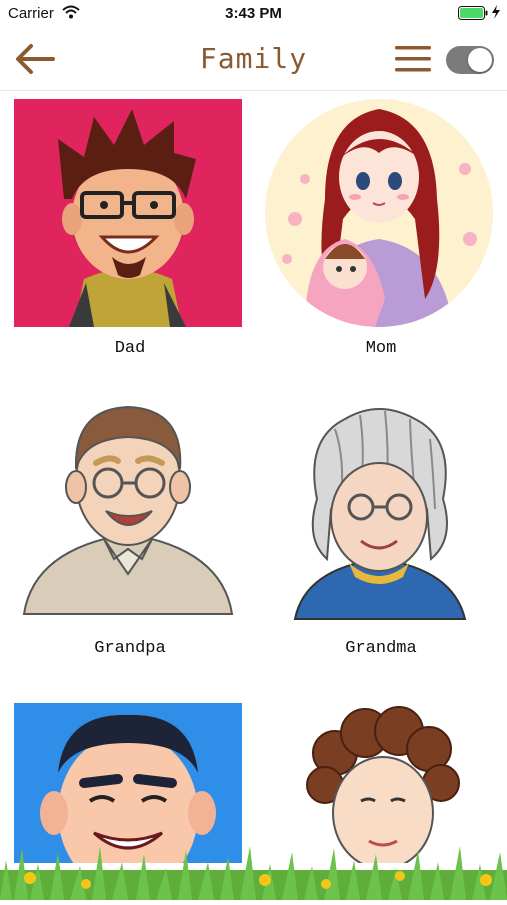 This screenshot has height=905, width=507. Describe the element at coordinates (473, 15) in the screenshot. I see `battery-icon` at that location.